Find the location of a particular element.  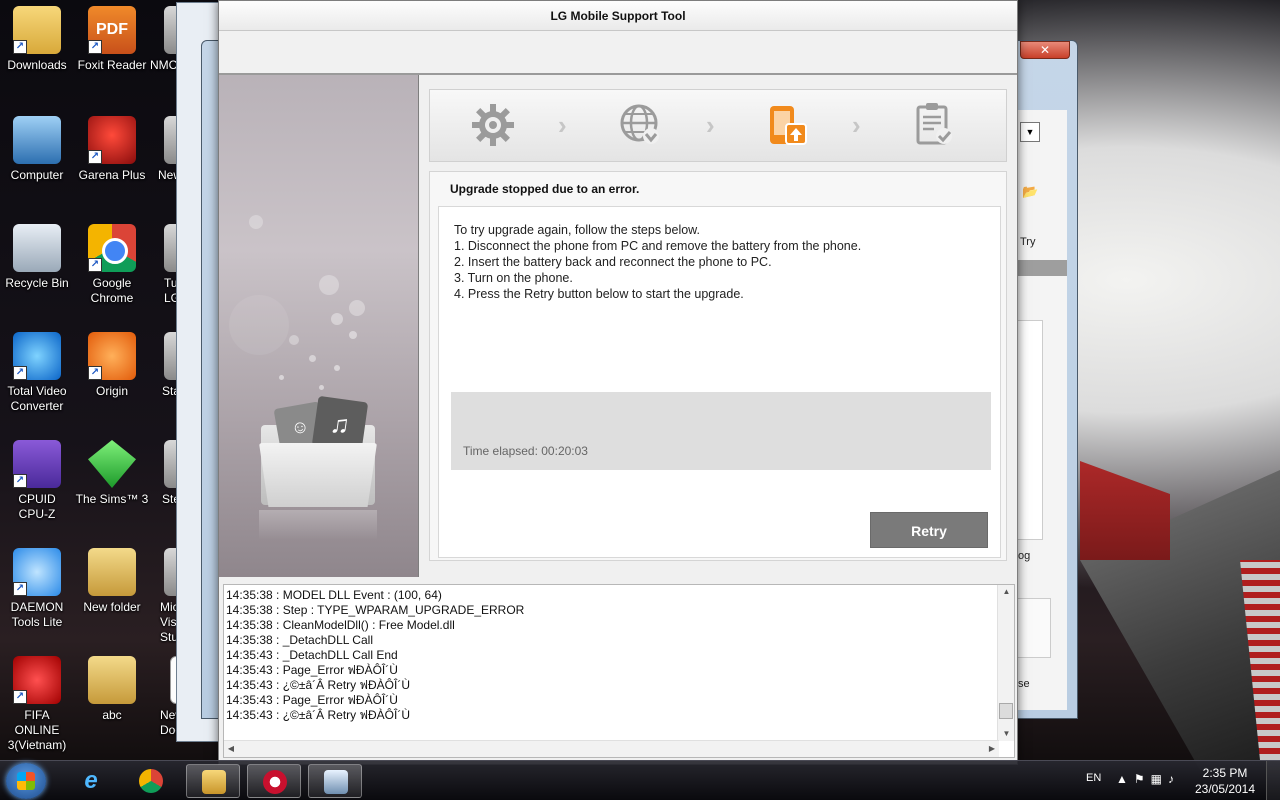

desktop-icon-daemon-tools: ↗ DAEMON Tools Lite is located at coordinates (37, 589).